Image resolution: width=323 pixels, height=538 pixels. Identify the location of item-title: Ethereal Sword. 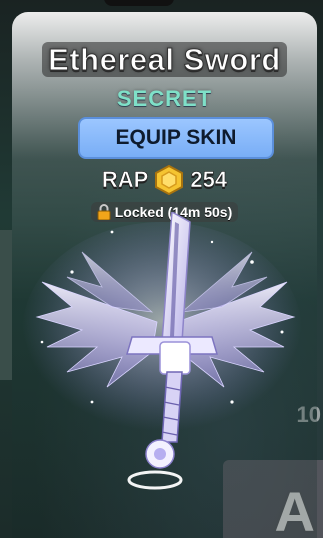
(164, 60).